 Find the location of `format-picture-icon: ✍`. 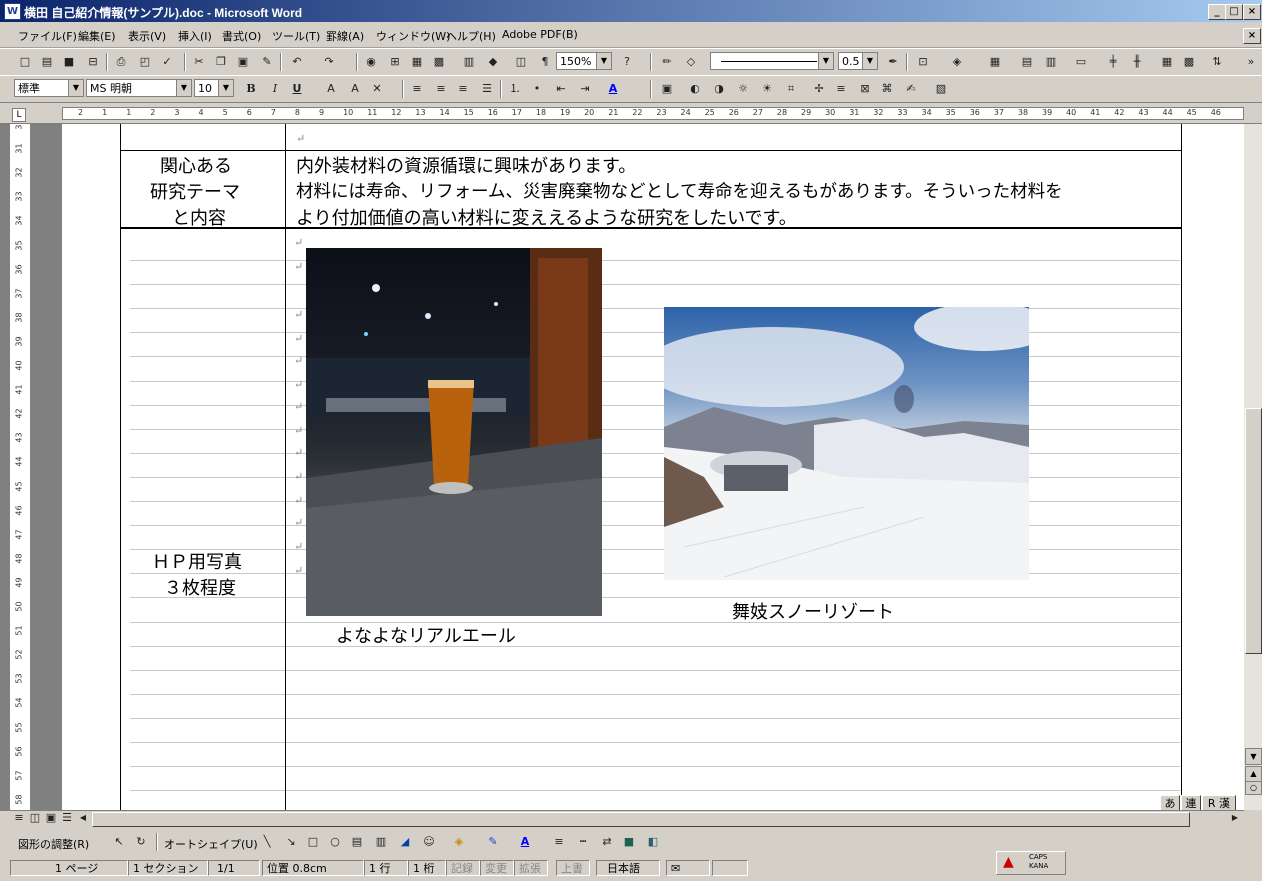

format-picture-icon: ✍ is located at coordinates (911, 89).